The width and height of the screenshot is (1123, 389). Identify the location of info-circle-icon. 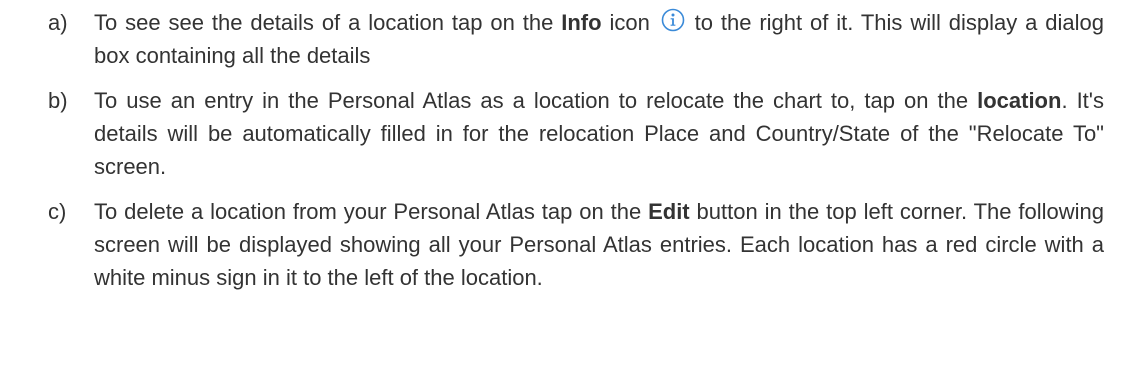
(673, 20).